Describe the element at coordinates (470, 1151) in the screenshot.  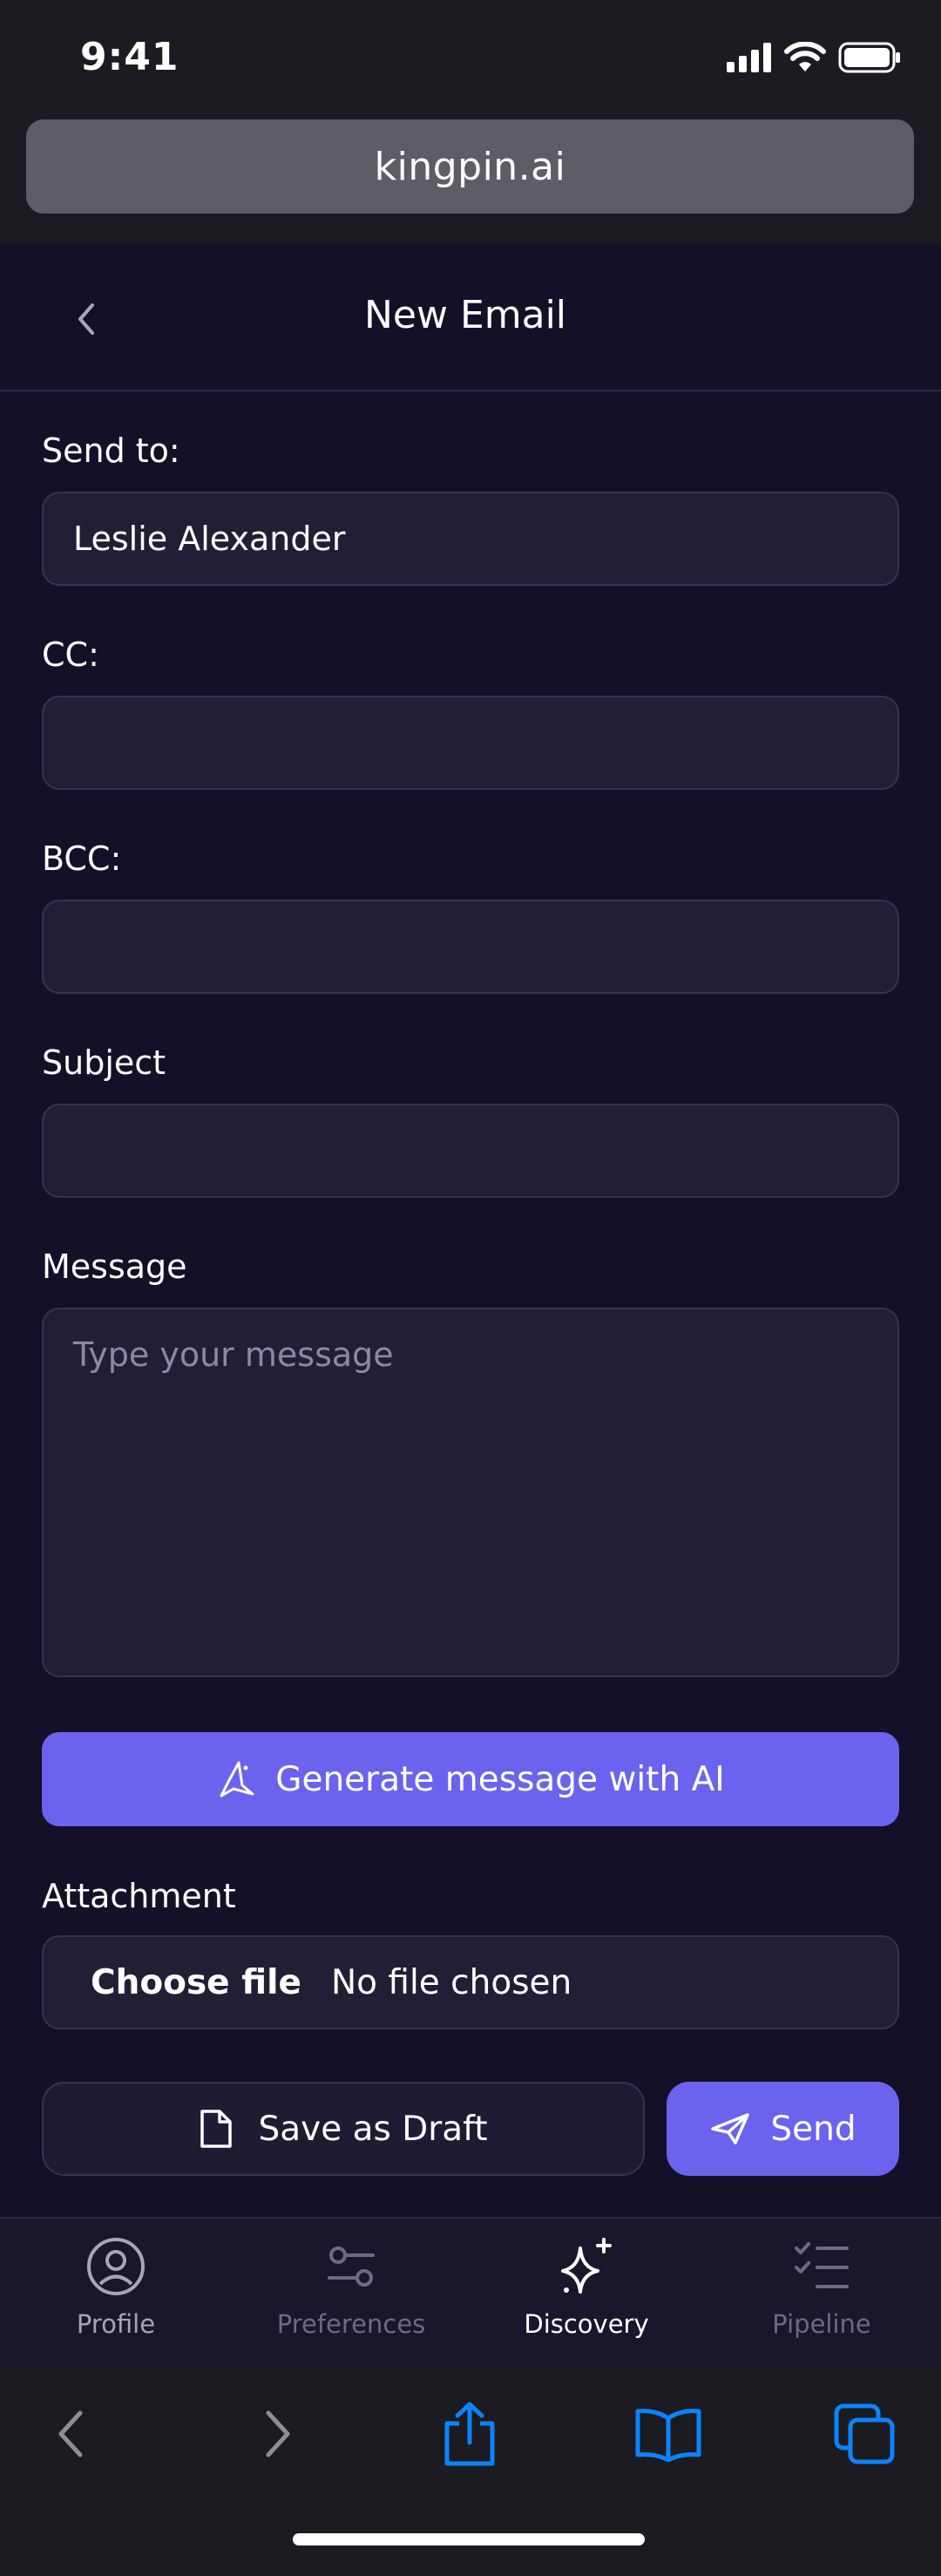
I see `subject-field` at that location.